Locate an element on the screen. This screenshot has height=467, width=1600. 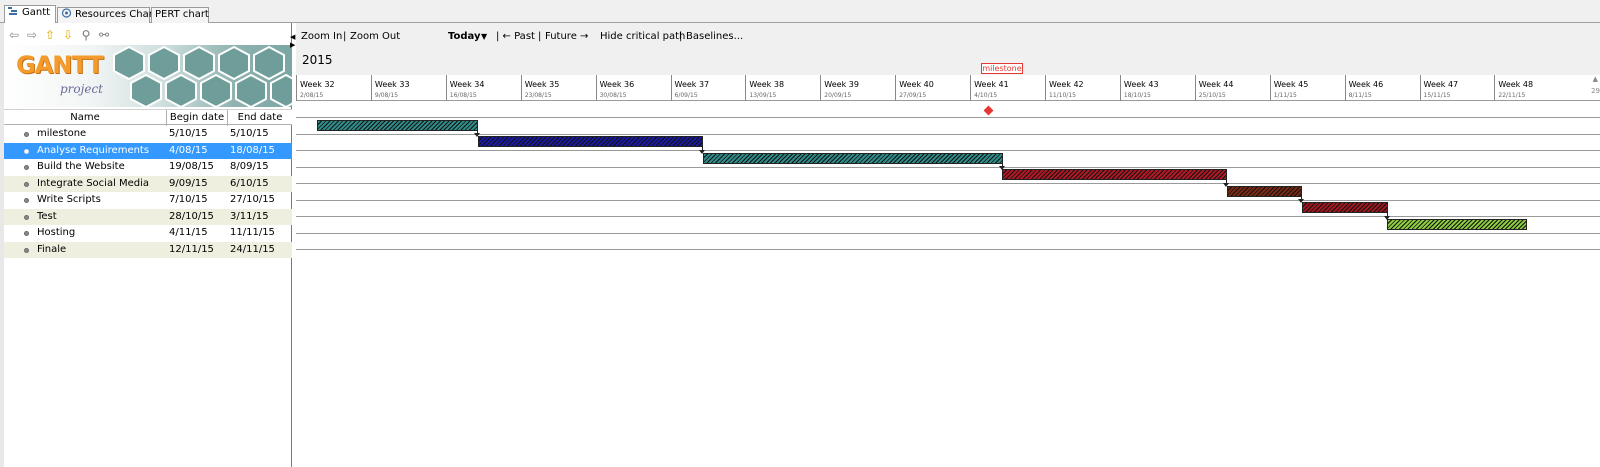
task-end-date: 24/11/15 is located at coordinates (252, 249).